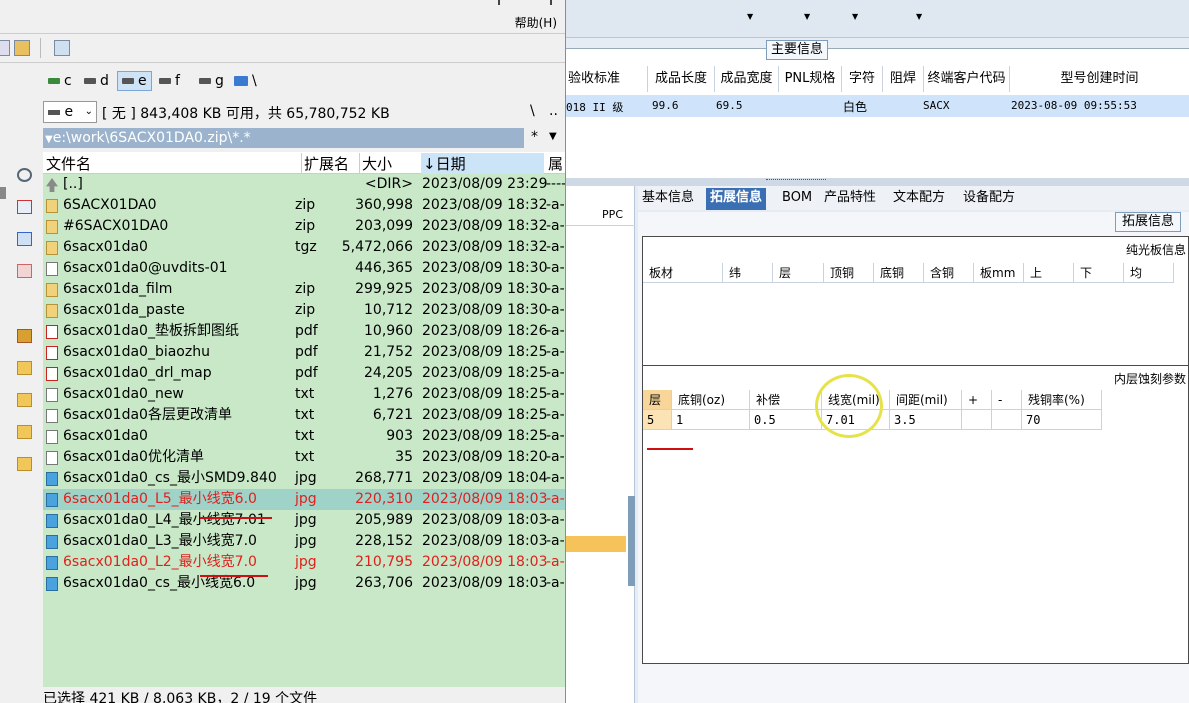 The height and width of the screenshot is (703, 1189). Describe the element at coordinates (797, 199) in the screenshot. I see `tab-bom: BOM` at that location.